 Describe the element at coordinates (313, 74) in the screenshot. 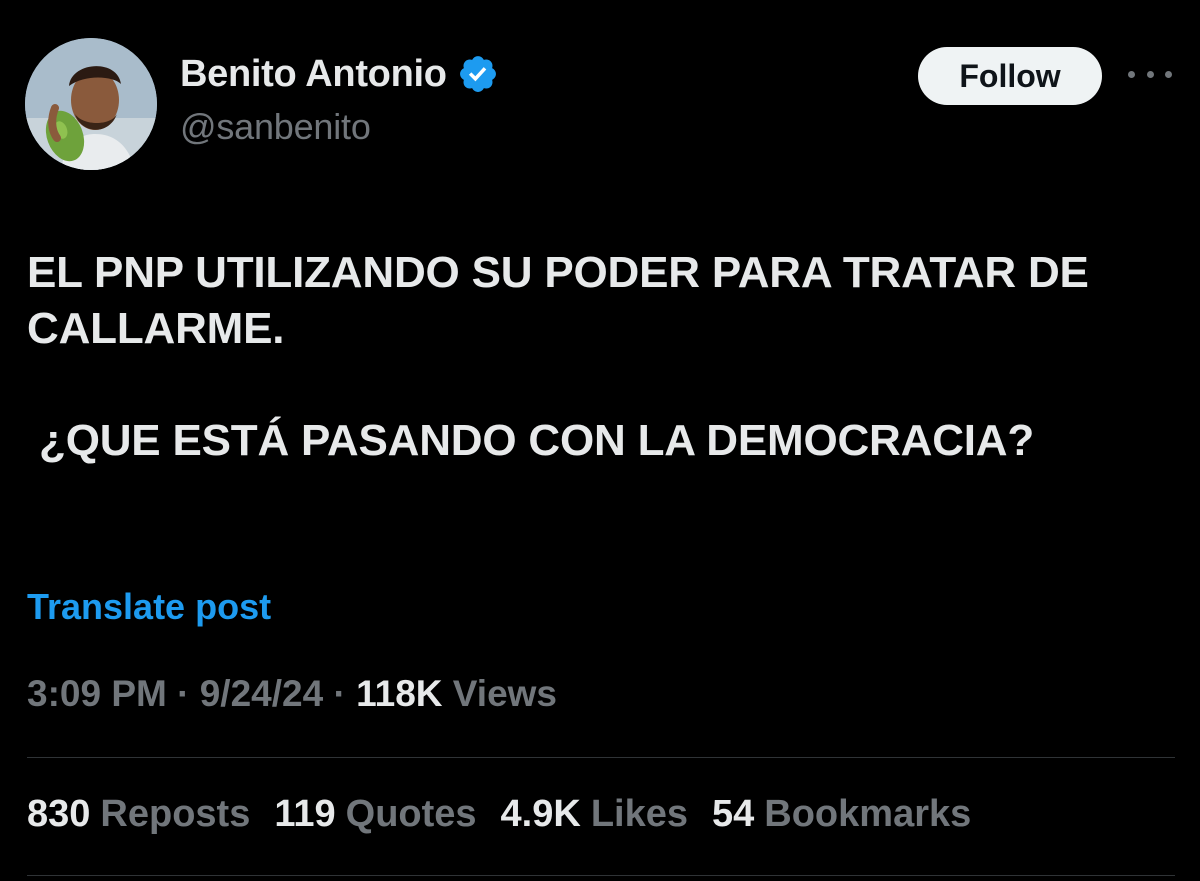

I see `display-name: Benito Antonio` at that location.